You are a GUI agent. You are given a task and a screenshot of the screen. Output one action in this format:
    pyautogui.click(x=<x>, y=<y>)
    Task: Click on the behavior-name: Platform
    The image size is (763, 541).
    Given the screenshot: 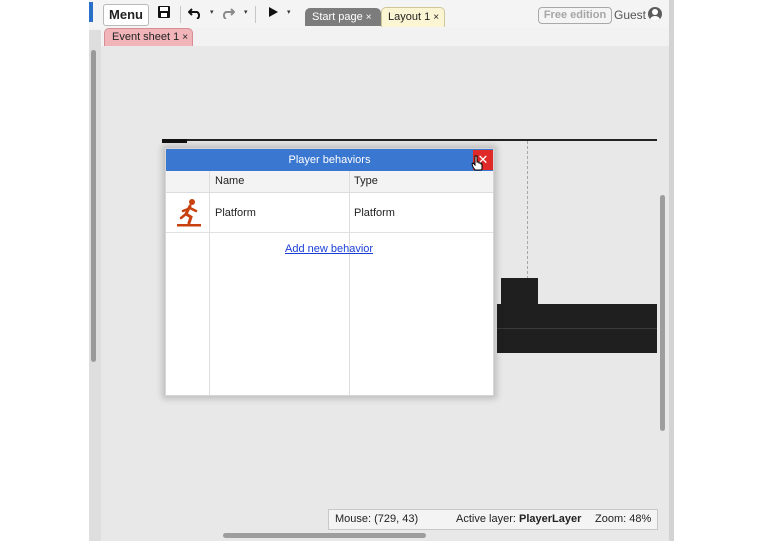 What is the action you would take?
    pyautogui.click(x=235, y=213)
    